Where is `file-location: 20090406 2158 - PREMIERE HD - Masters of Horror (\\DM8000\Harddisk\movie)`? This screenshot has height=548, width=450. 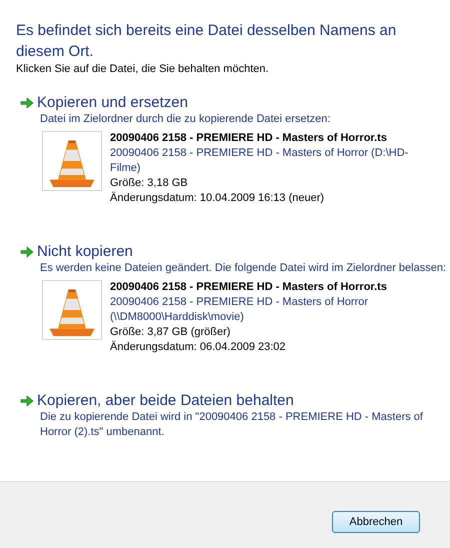 file-location: 20090406 2158 - PREMIERE HD - Masters of Horror (\\DM8000\Harddisk\movie) is located at coordinates (239, 310).